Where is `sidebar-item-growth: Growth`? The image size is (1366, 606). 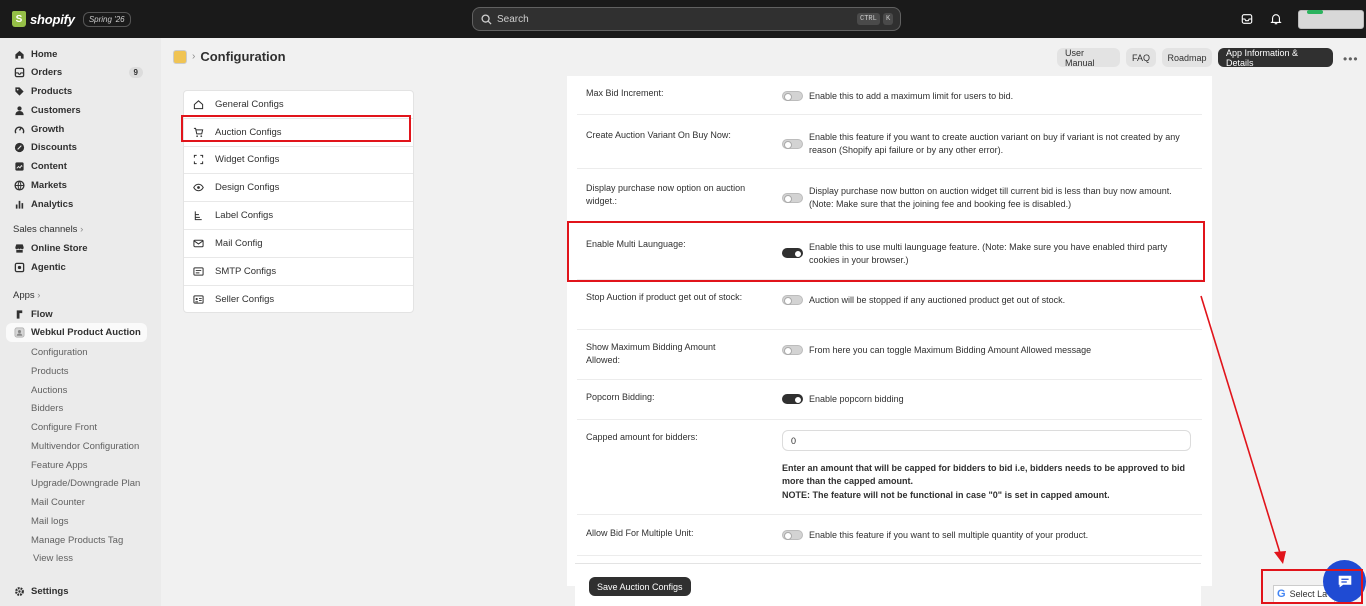
sidebar-item-growth: Growth is located at coordinates (76, 129).